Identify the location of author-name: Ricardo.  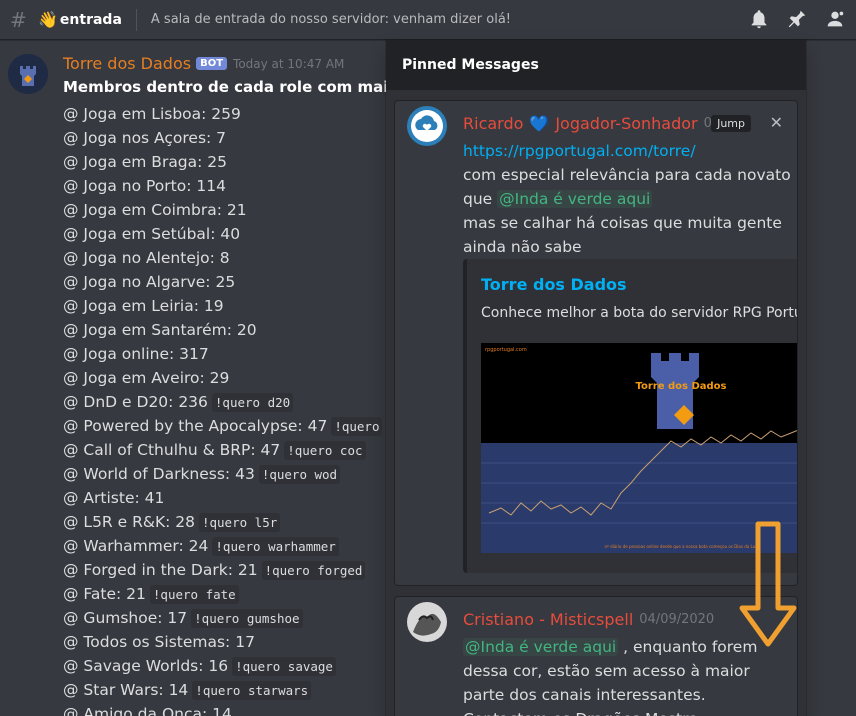
(493, 123).